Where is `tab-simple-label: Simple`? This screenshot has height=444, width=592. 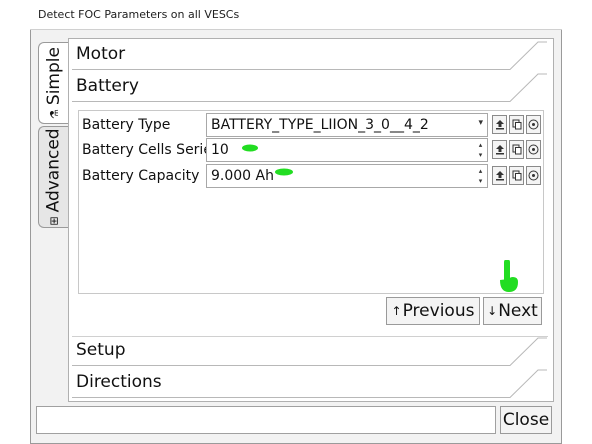 tab-simple-label: Simple is located at coordinates (53, 76).